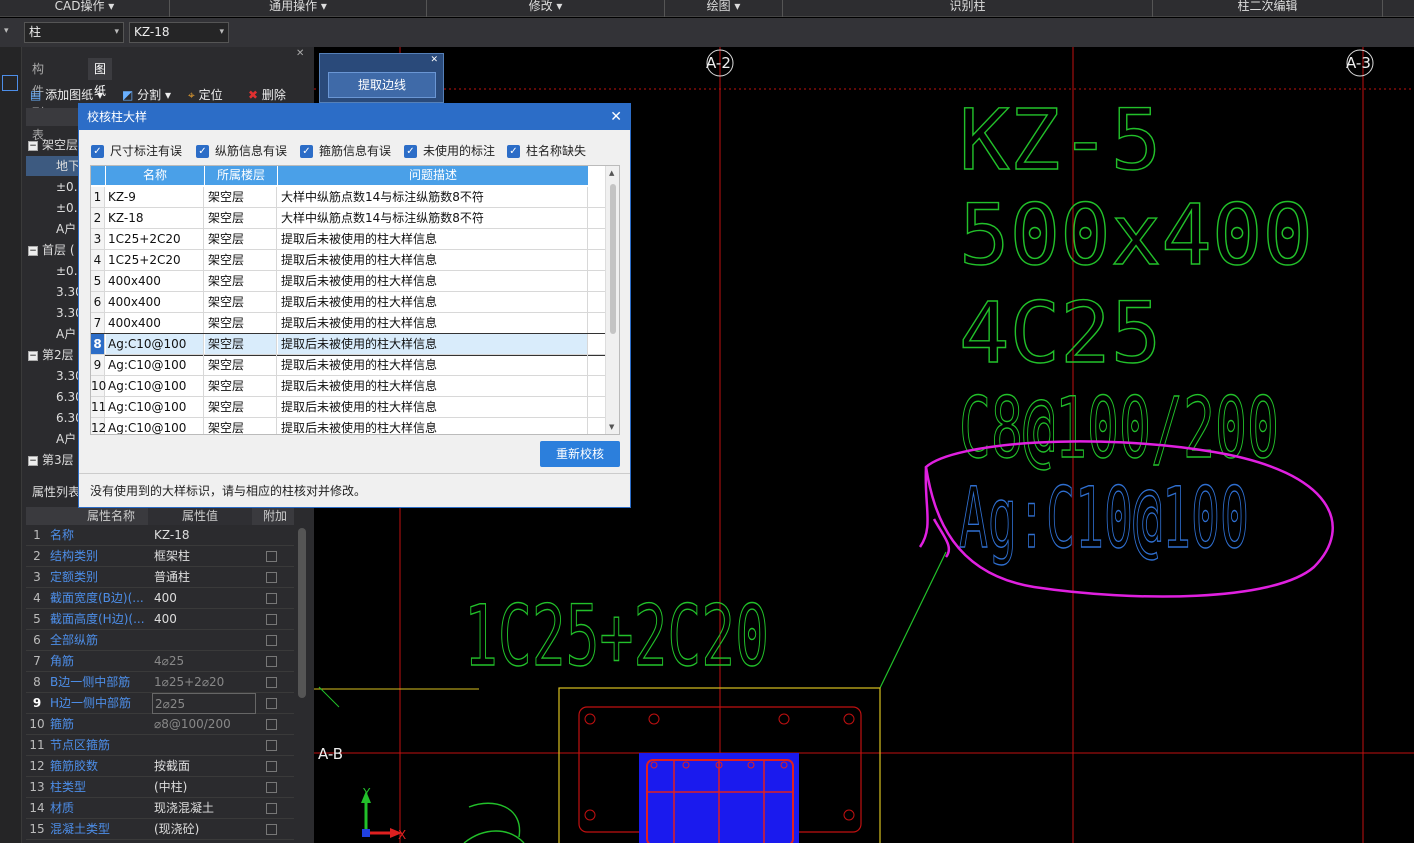  Describe the element at coordinates (74, 32) in the screenshot. I see `component-type-select: 柱 ▾` at that location.